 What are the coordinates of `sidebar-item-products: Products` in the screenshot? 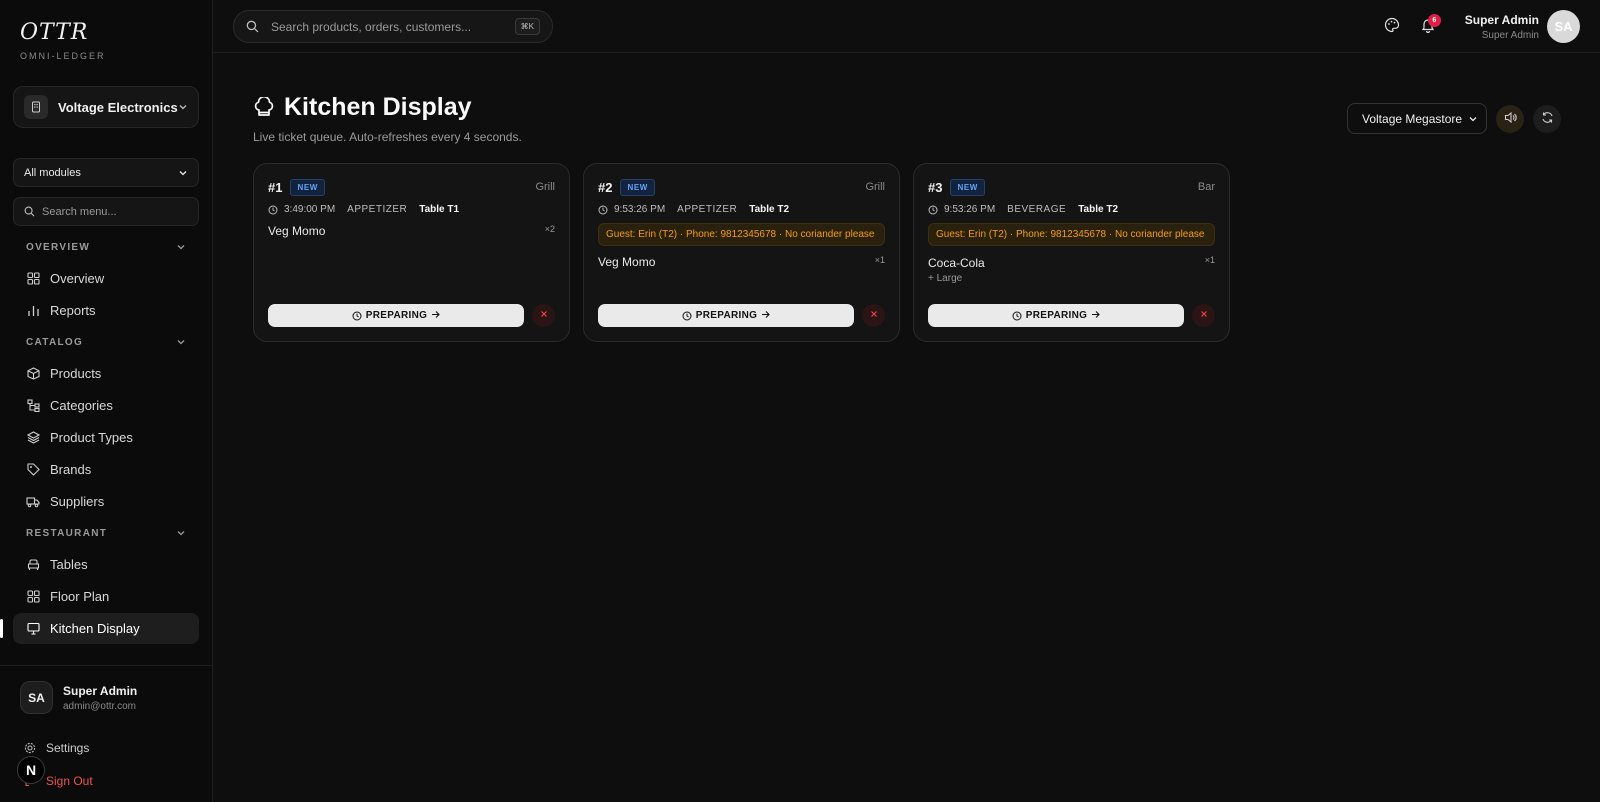 It's located at (106, 373).